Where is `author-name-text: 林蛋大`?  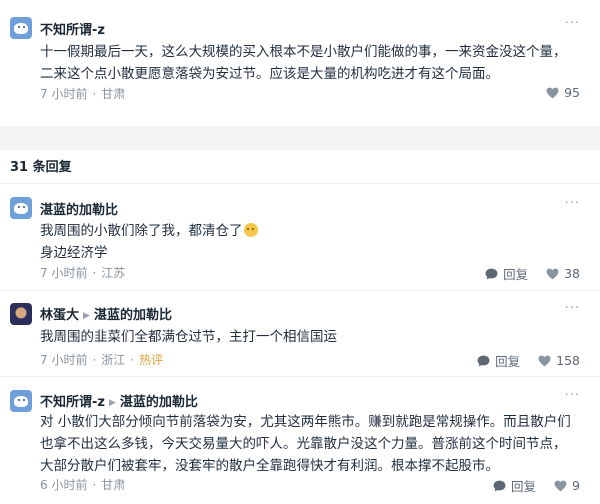
author-name-text: 林蛋大 is located at coordinates (60, 315).